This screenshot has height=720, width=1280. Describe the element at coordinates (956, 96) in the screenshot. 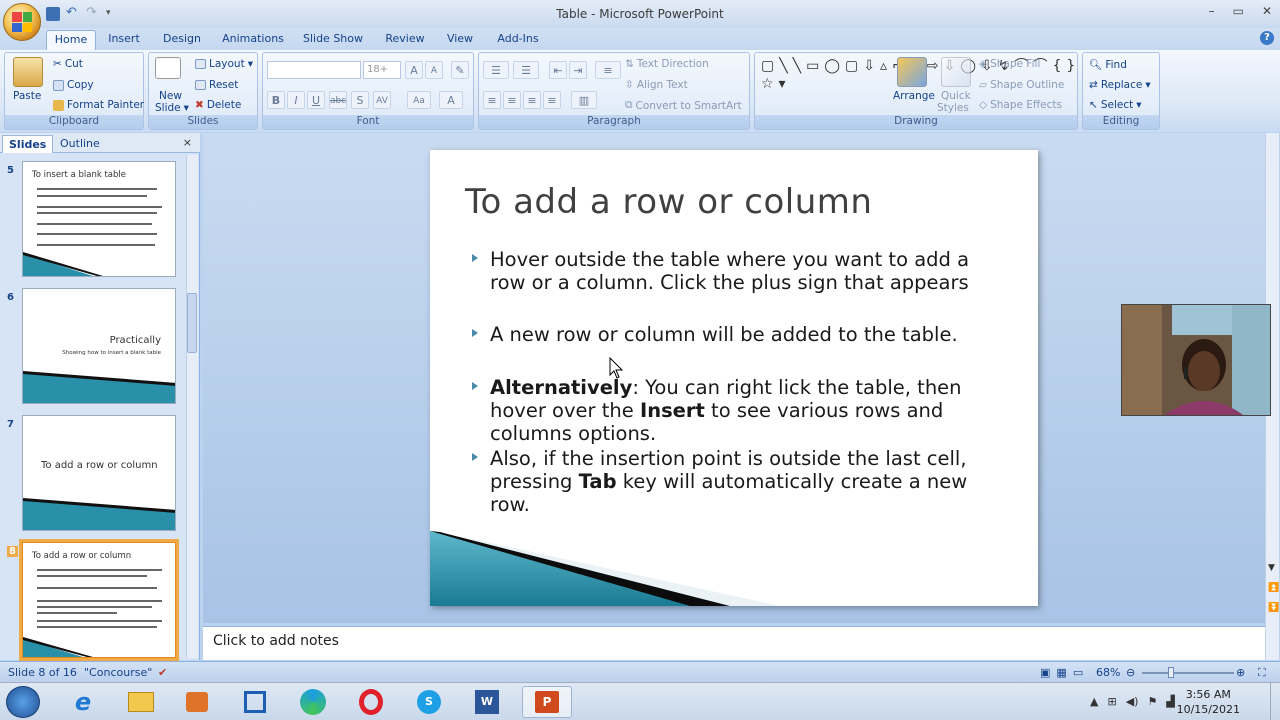

I see `quick-styles-label: Quick` at that location.